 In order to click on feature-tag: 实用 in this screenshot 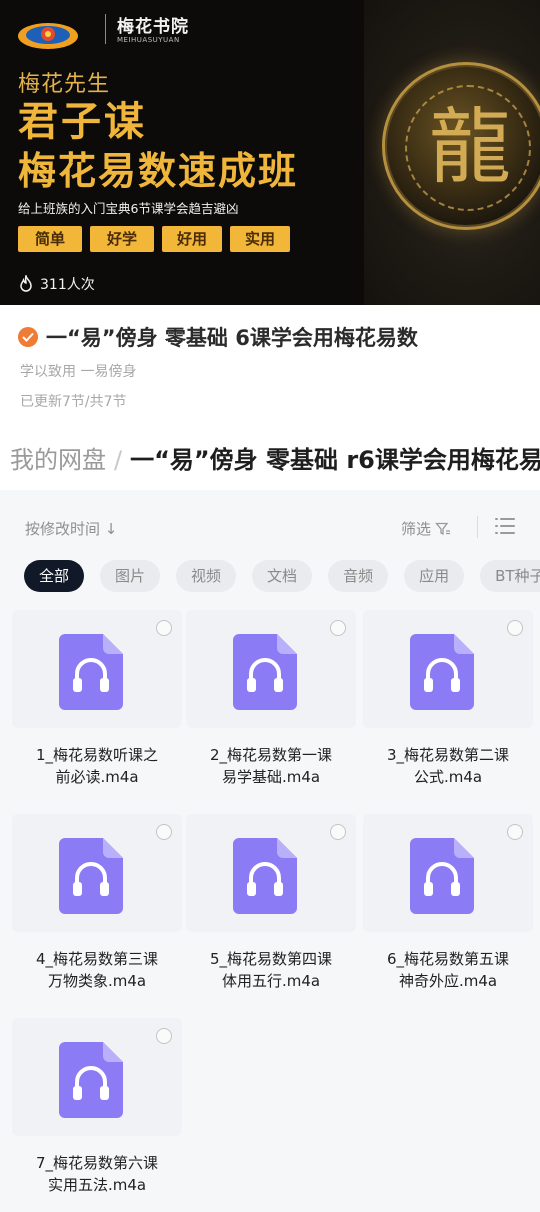, I will do `click(260, 239)`.